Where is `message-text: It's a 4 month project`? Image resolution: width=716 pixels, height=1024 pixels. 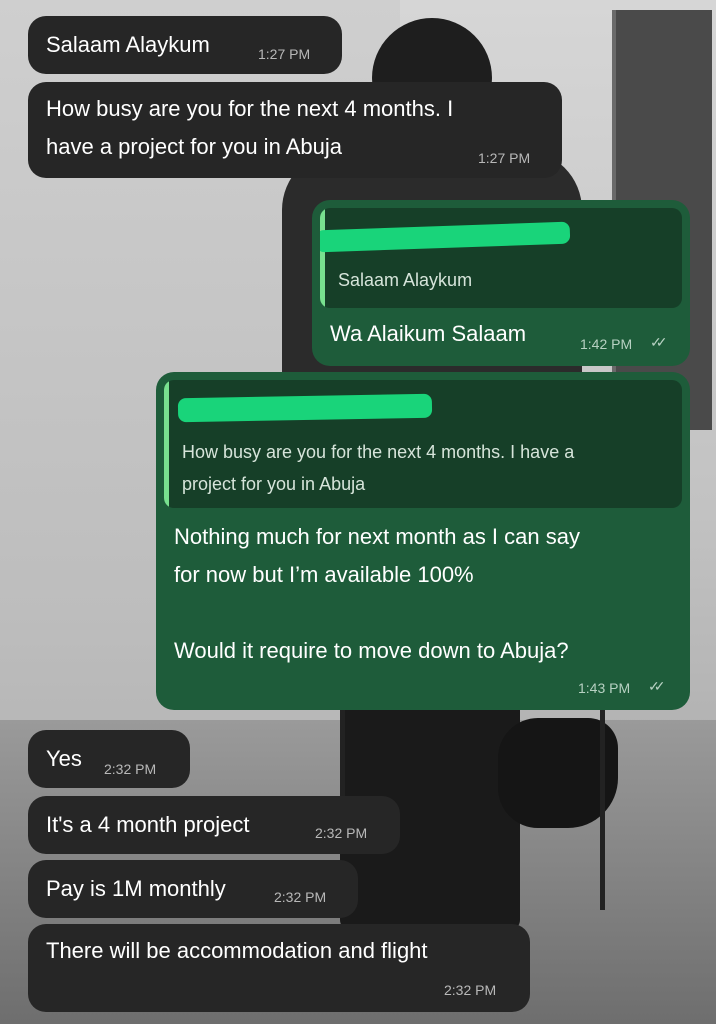 message-text: It's a 4 month project is located at coordinates (148, 824).